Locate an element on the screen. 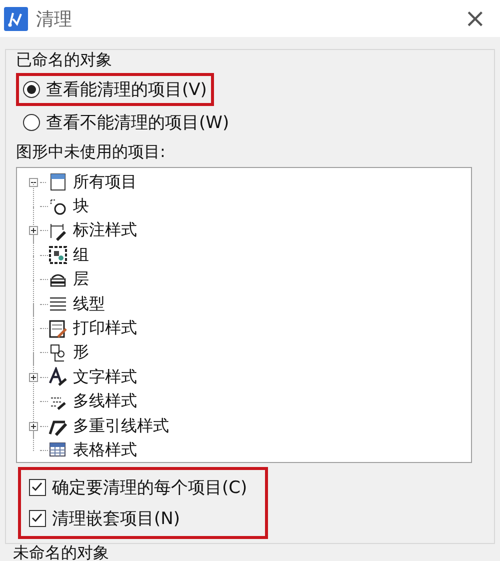  tree-item: 所有项目 is located at coordinates (105, 182).